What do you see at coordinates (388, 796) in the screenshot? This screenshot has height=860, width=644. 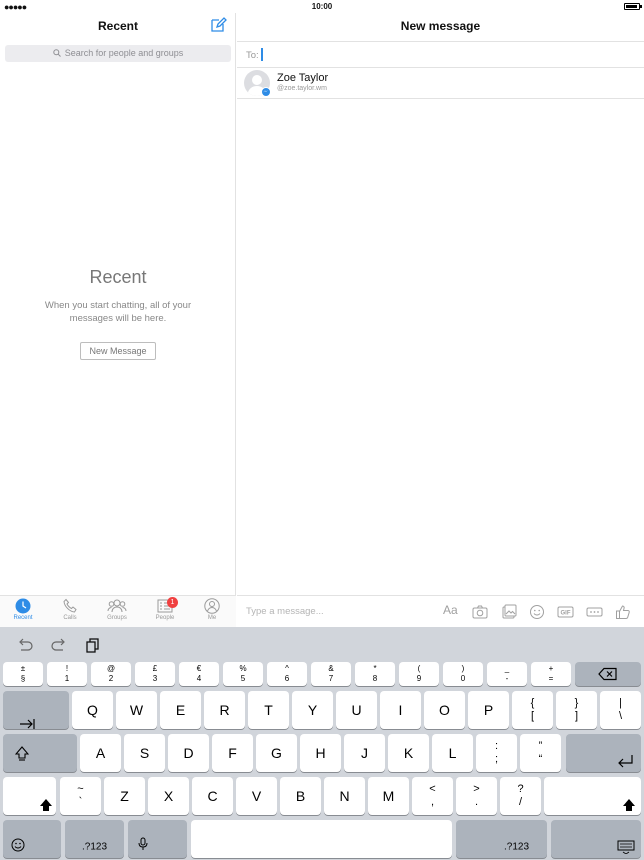 I see `key-letter: M` at bounding box center [388, 796].